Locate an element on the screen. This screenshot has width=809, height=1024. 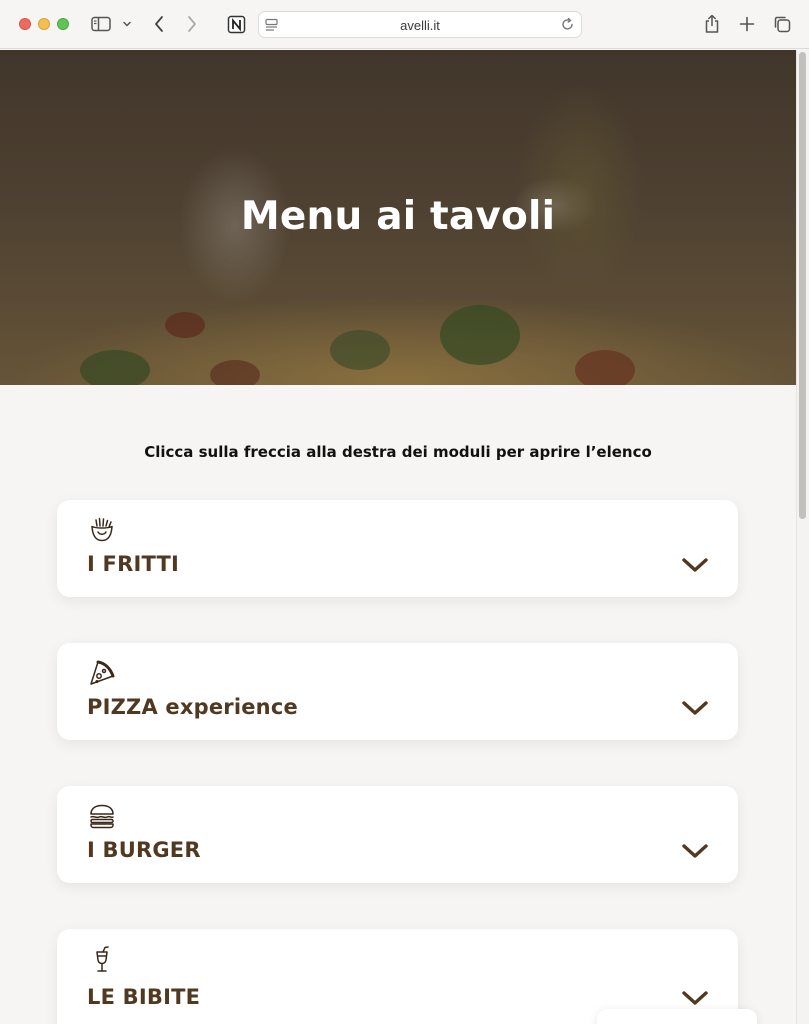
floating-widget is located at coordinates (677, 1016).